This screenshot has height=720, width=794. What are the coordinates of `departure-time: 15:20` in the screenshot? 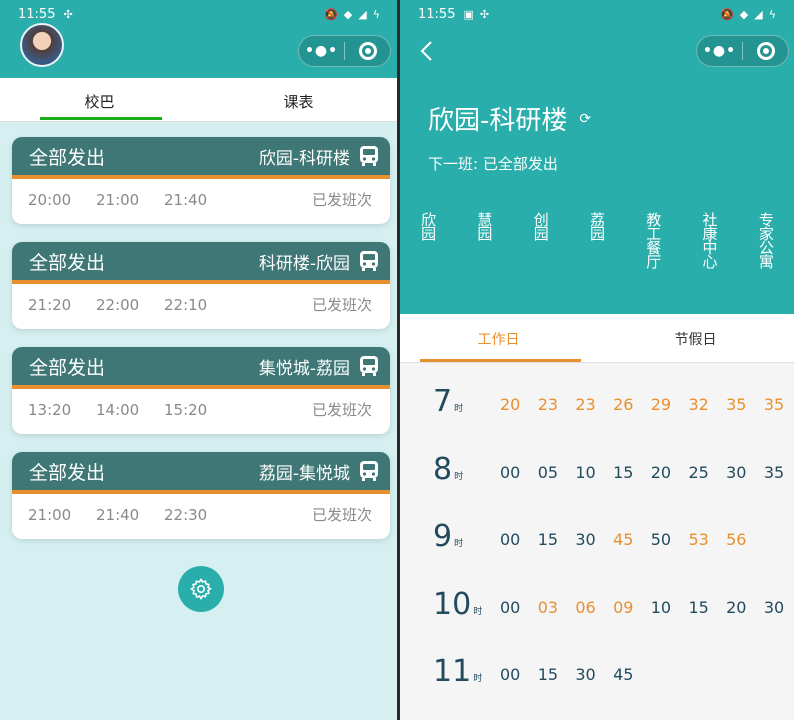 It's located at (186, 409).